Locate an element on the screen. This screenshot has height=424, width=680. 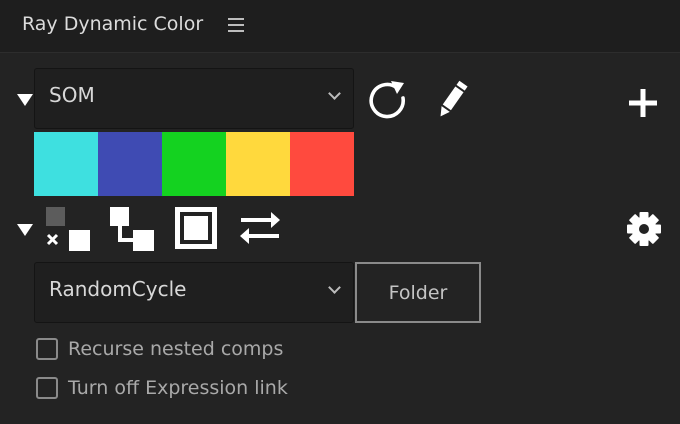
framed-square-icon is located at coordinates (196, 228).